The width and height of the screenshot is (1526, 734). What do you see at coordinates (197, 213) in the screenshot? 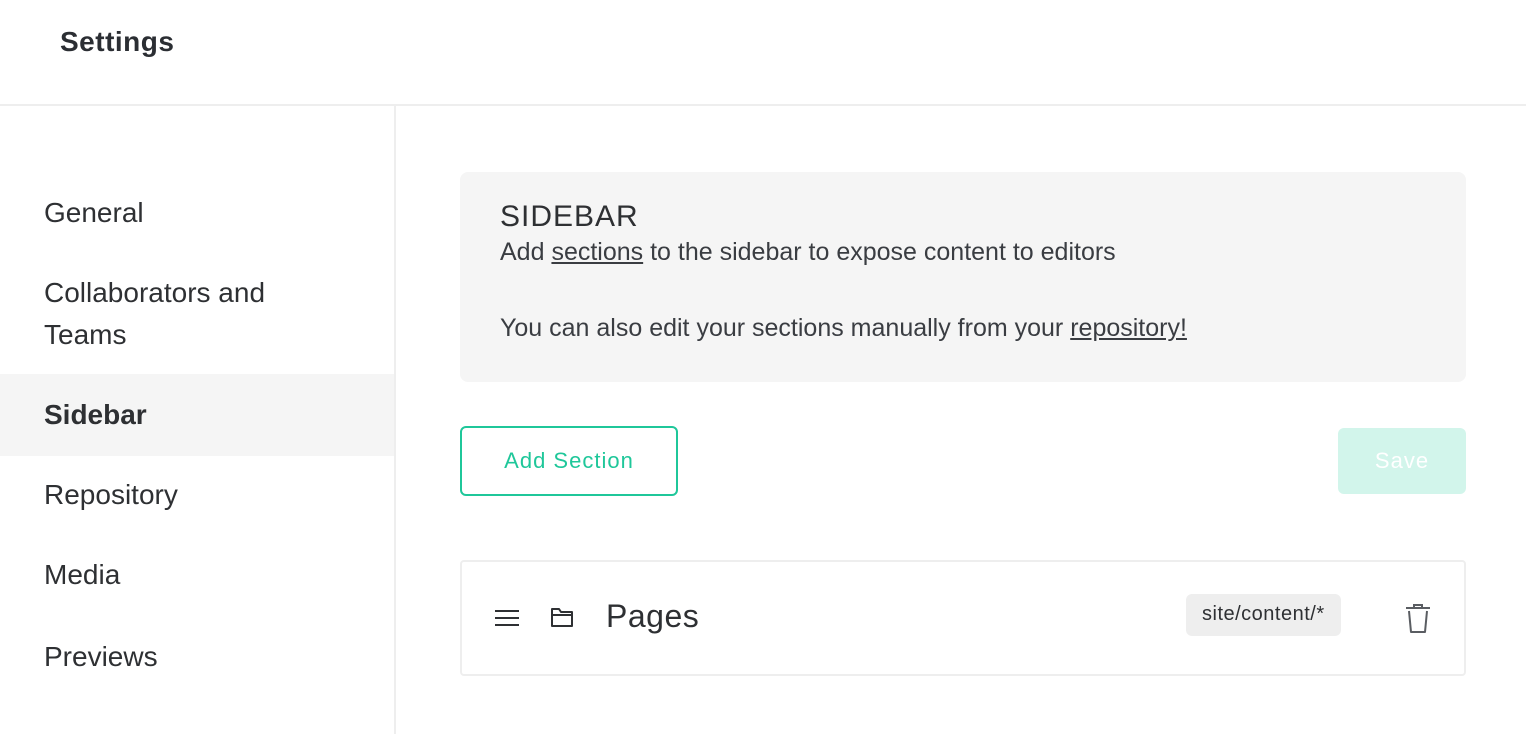
I see `nav-item-general: General` at bounding box center [197, 213].